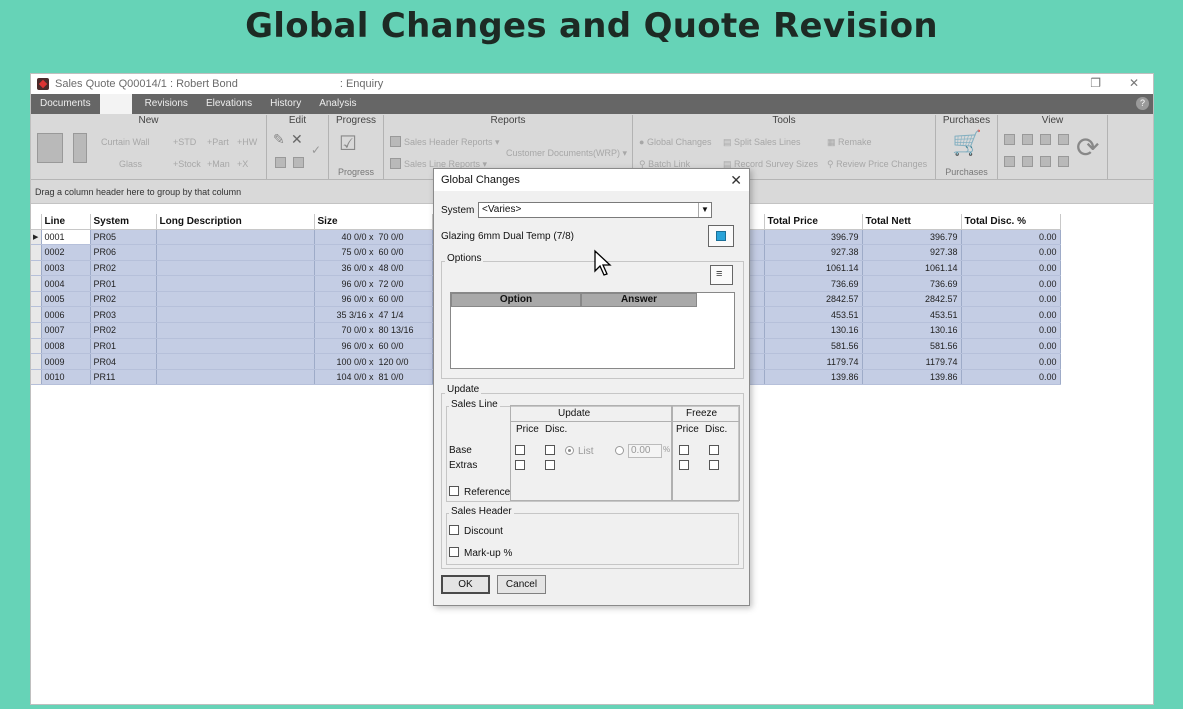 This screenshot has height=709, width=1183. Describe the element at coordinates (877, 164) in the screenshot. I see `review-price-changes-button: ⚲ Review Price Changes` at that location.